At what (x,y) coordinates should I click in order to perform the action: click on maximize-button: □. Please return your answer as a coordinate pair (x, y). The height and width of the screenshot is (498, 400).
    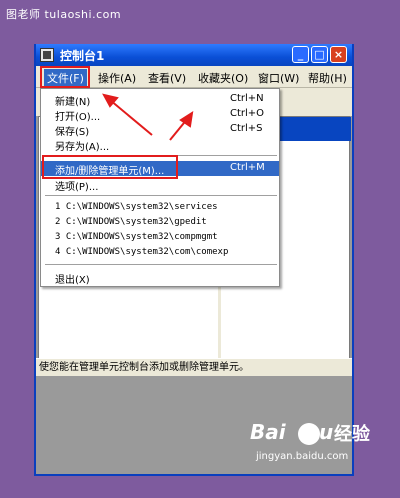
    Looking at the image, I should click on (319, 54).